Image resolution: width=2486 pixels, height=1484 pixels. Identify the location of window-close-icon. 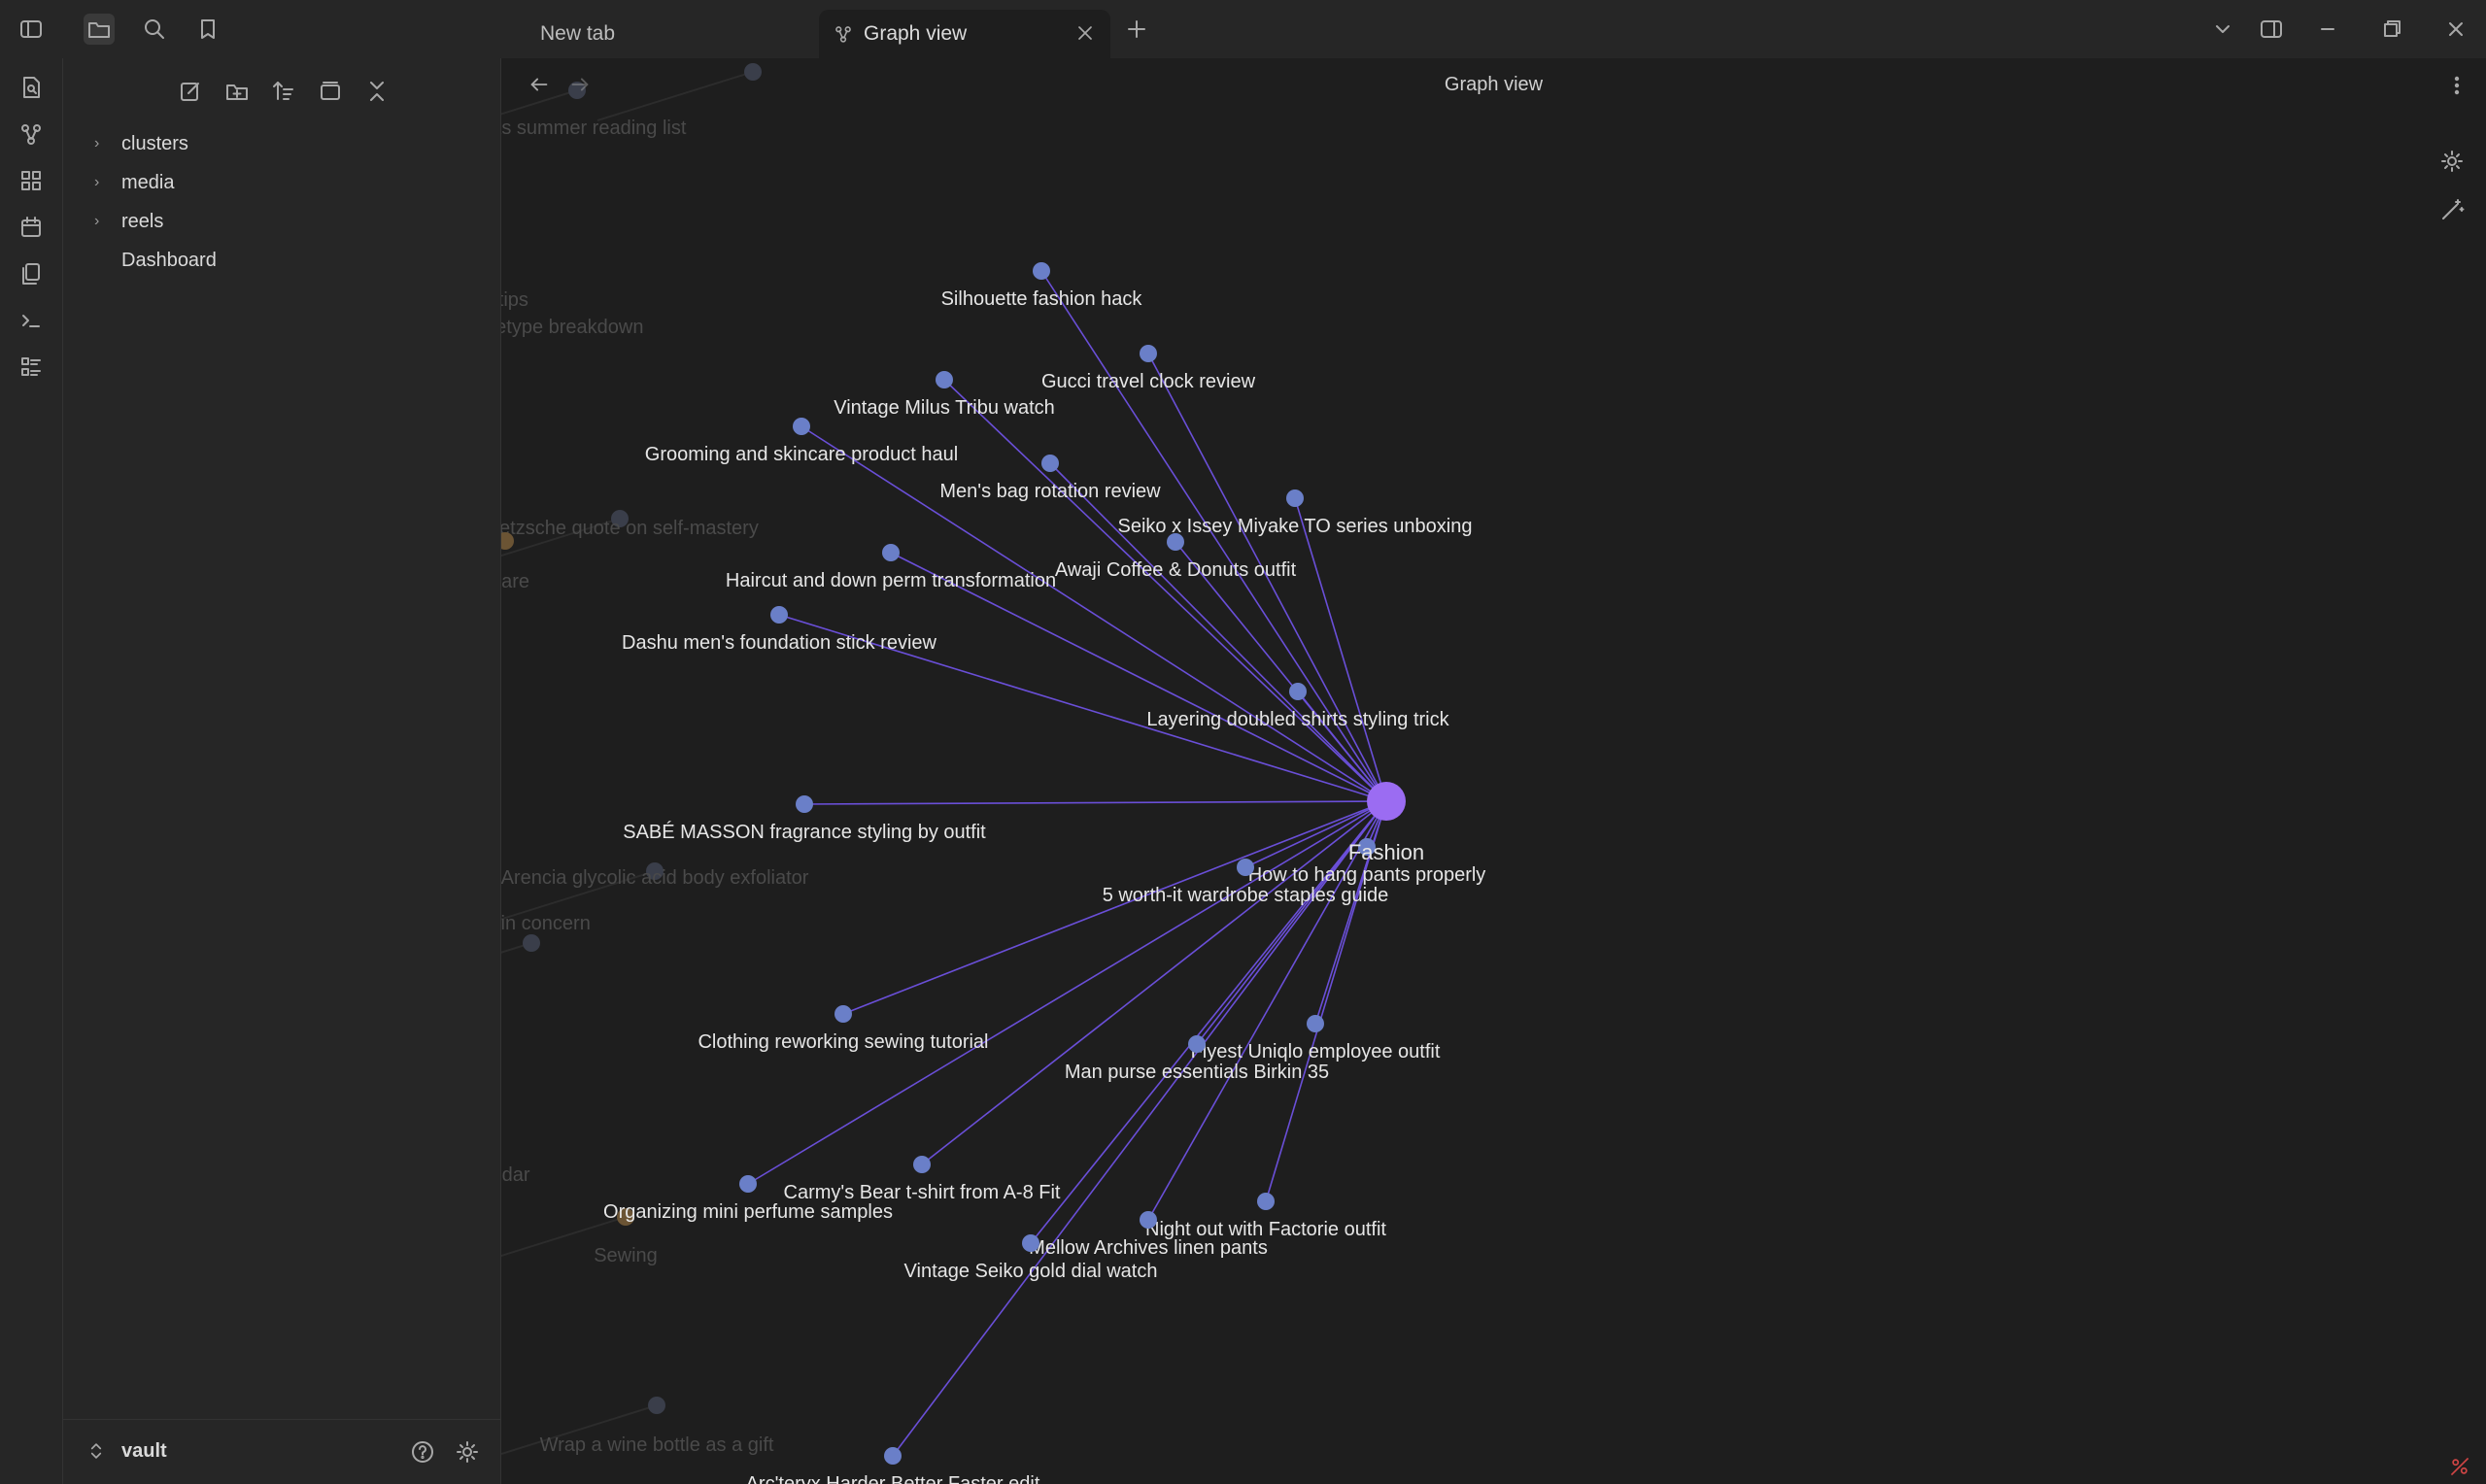
(2455, 29).